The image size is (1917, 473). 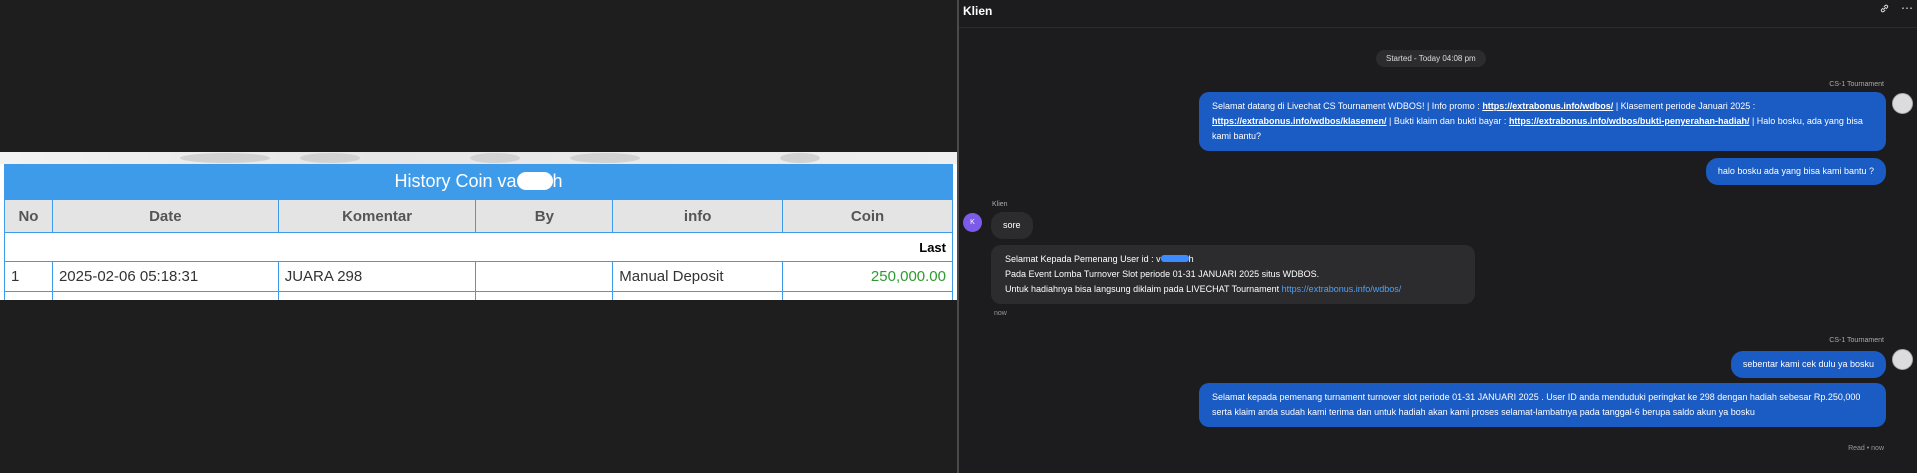 I want to click on chat-title: Klien, so click(x=978, y=11).